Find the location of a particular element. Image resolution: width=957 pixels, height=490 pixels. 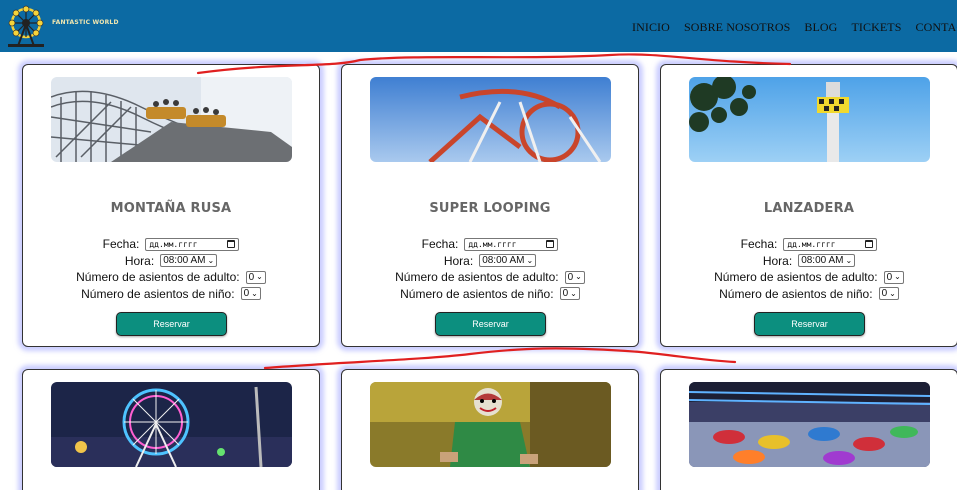

nav-tickets: TICKETS is located at coordinates (876, 27).